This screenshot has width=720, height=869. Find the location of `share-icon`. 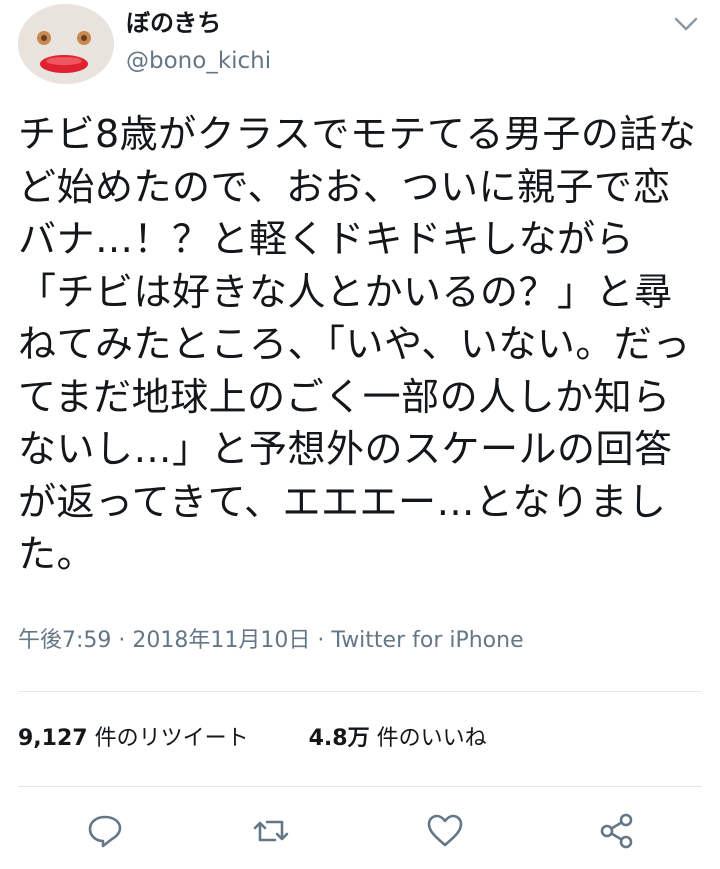

share-icon is located at coordinates (616, 831).